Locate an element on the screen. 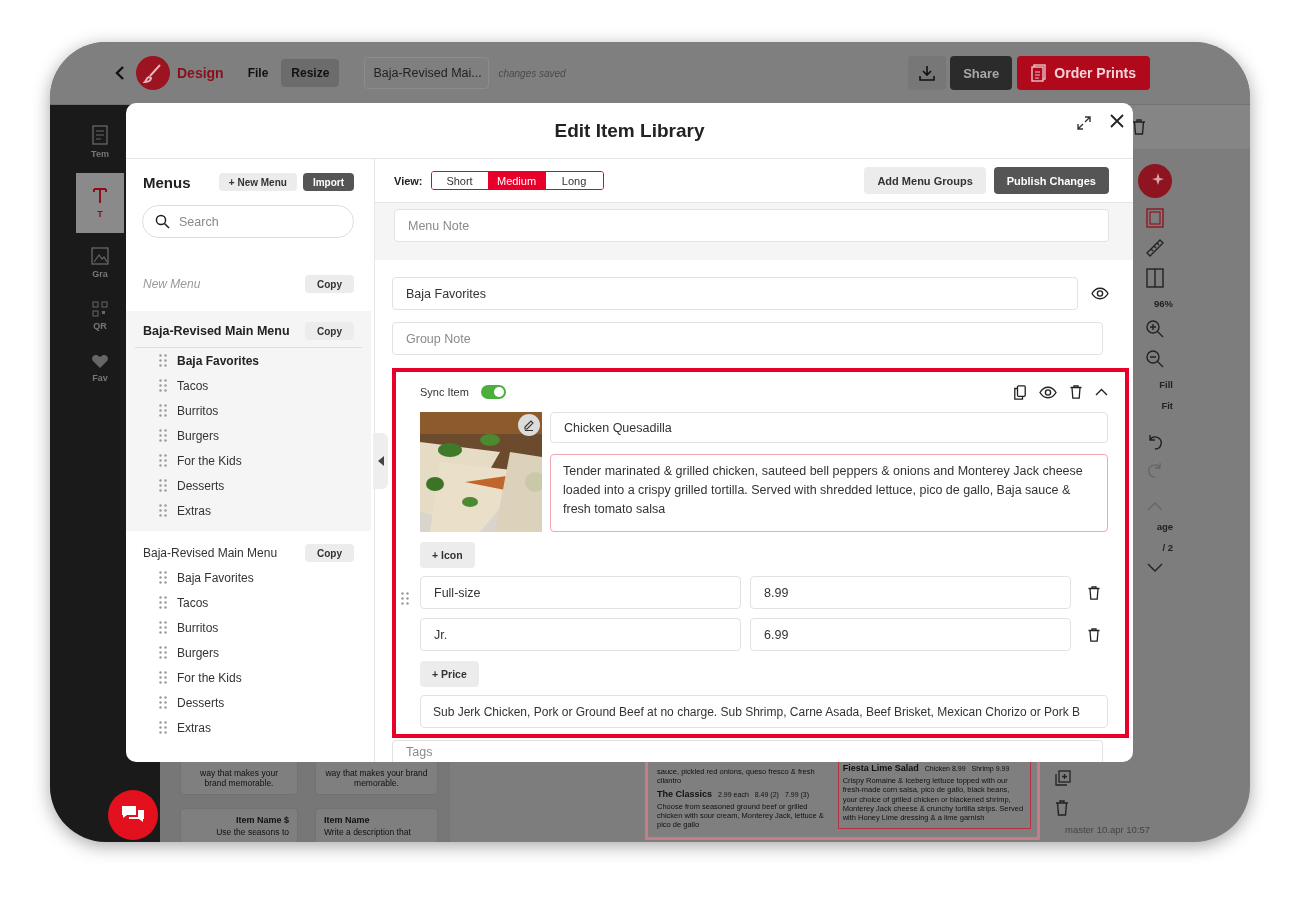  sidebar-item: Gra is located at coordinates (100, 263).